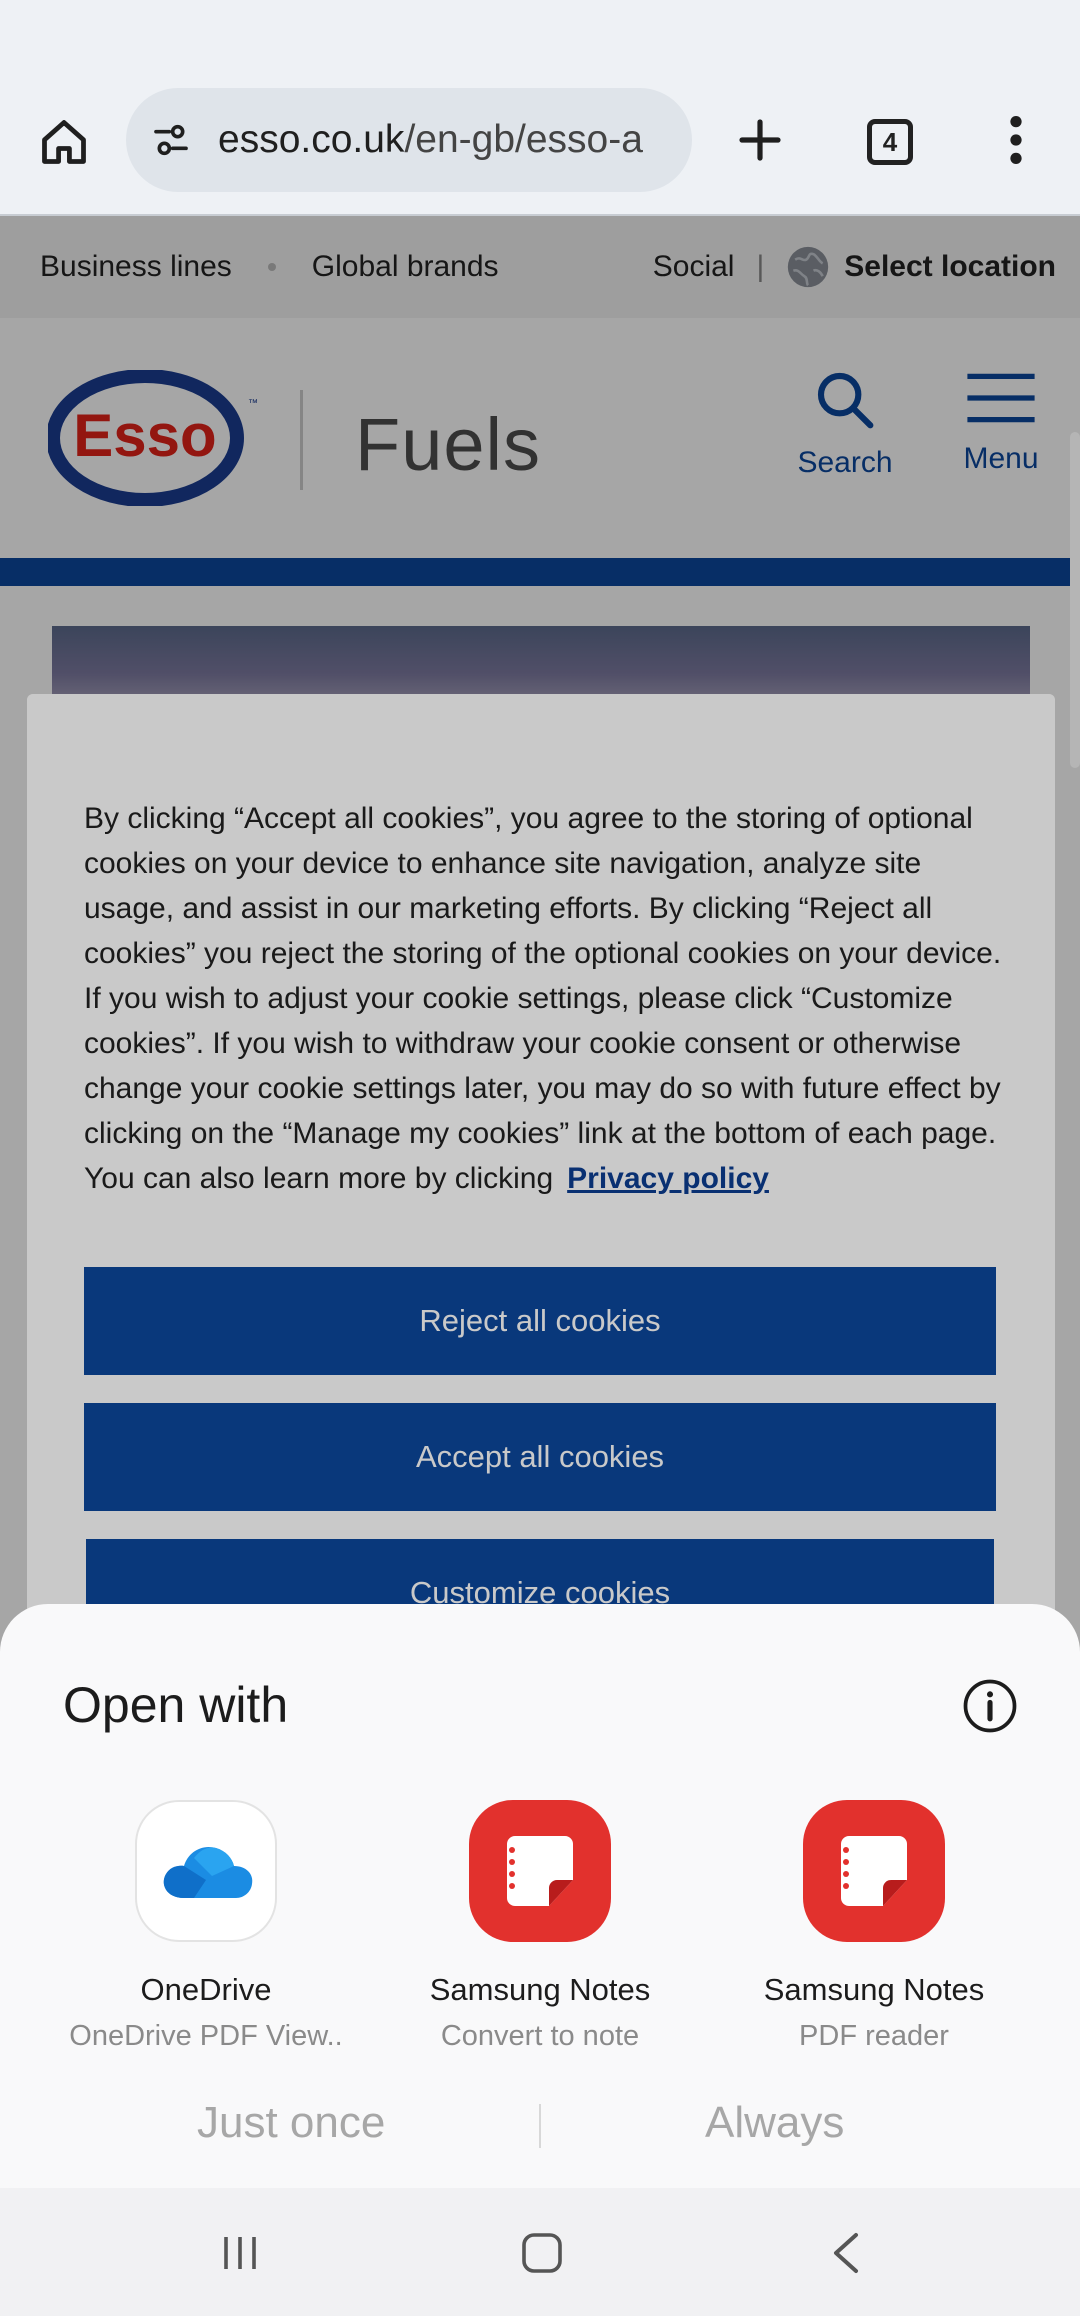 Image resolution: width=1080 pixels, height=2316 pixels. What do you see at coordinates (206, 1871) in the screenshot?
I see `onedrive-icon` at bounding box center [206, 1871].